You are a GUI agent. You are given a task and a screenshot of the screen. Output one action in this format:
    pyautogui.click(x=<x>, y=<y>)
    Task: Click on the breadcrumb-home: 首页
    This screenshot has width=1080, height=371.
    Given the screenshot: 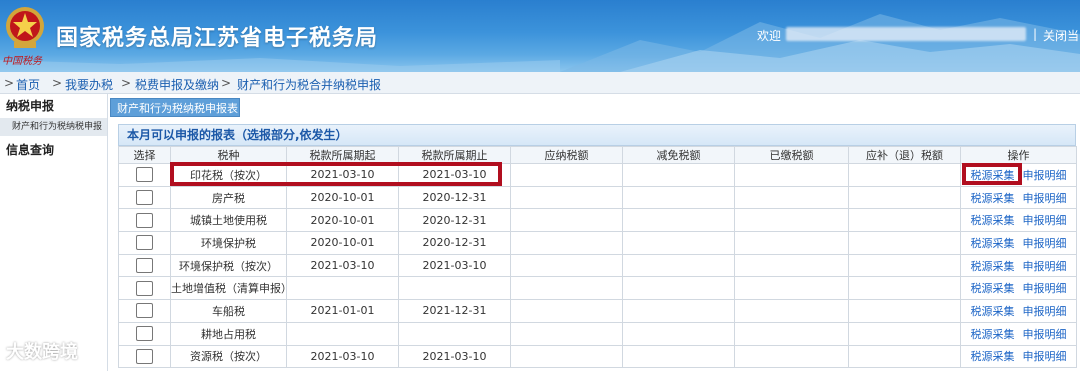 What is the action you would take?
    pyautogui.click(x=28, y=84)
    